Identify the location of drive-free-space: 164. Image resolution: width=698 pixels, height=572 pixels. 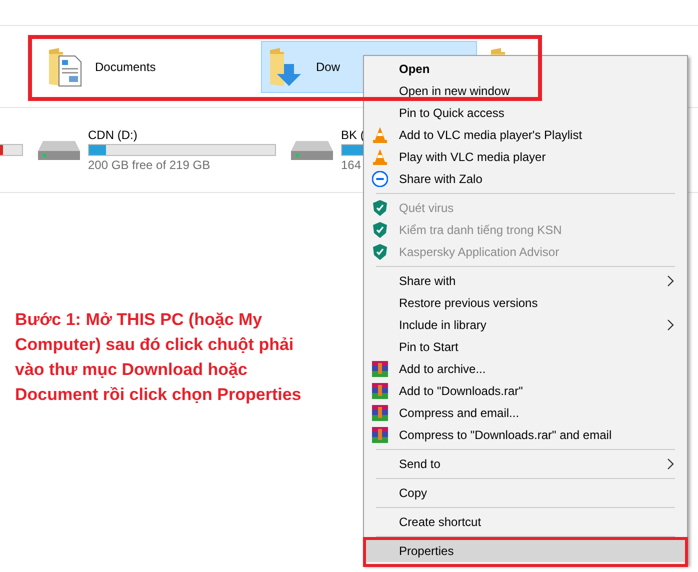
(351, 165).